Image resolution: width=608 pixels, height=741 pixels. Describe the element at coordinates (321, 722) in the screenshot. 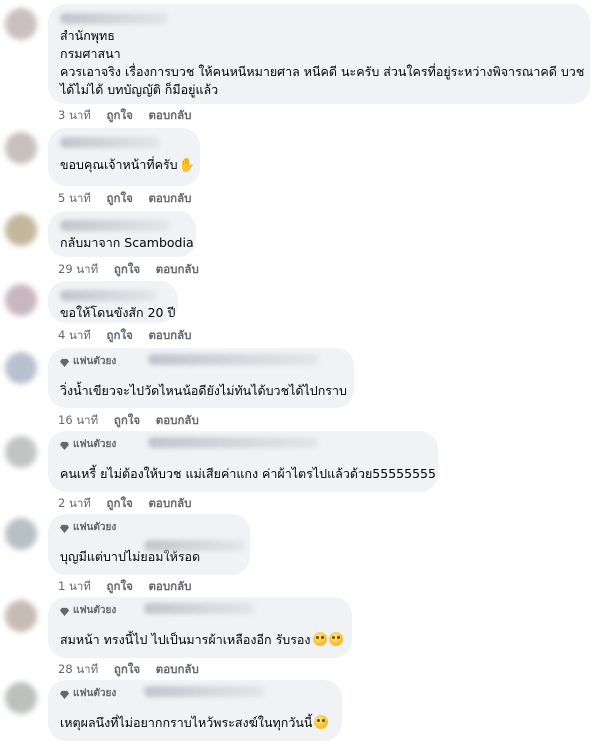

I see `grimace-emoji-icon` at that location.